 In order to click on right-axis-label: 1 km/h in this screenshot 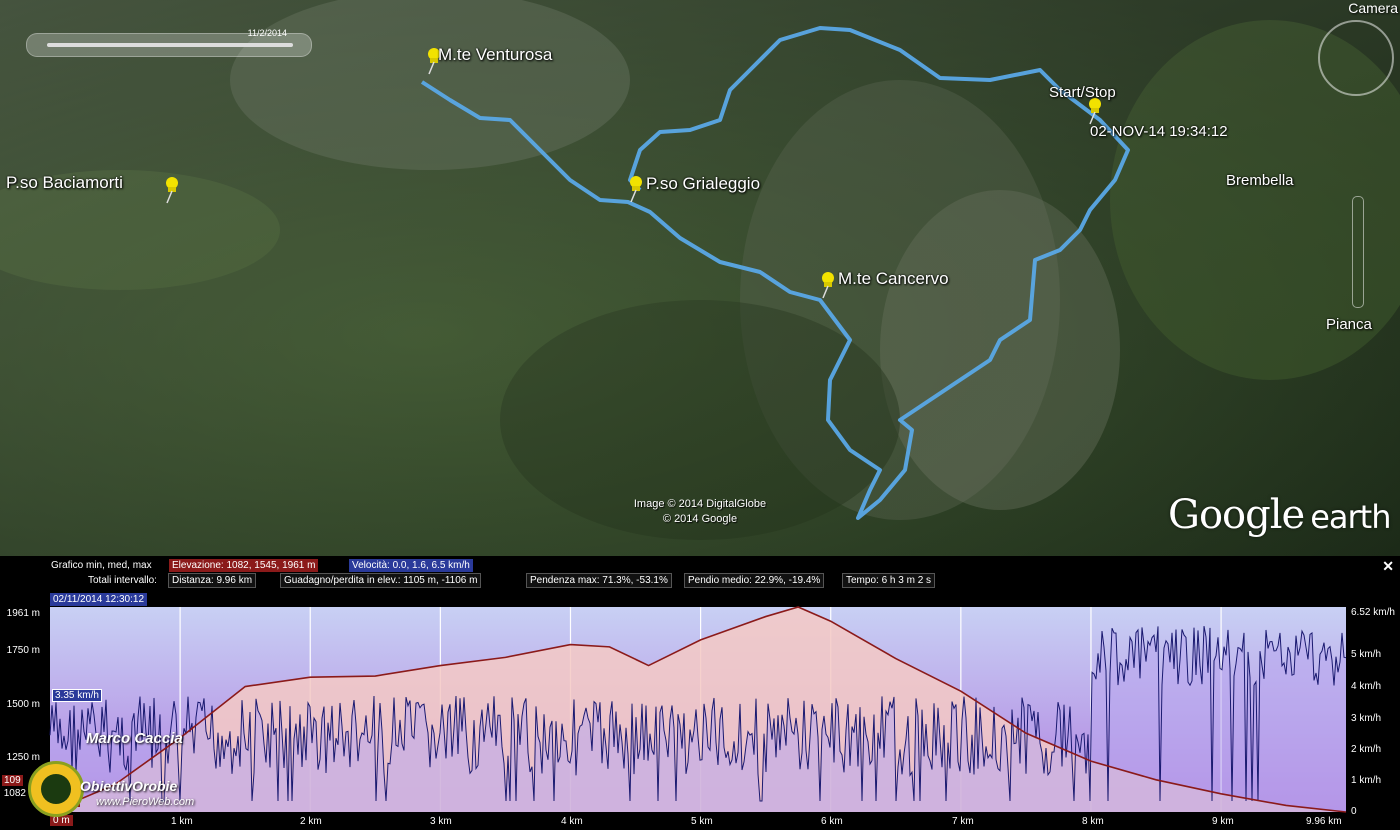, I will do `click(1366, 780)`.